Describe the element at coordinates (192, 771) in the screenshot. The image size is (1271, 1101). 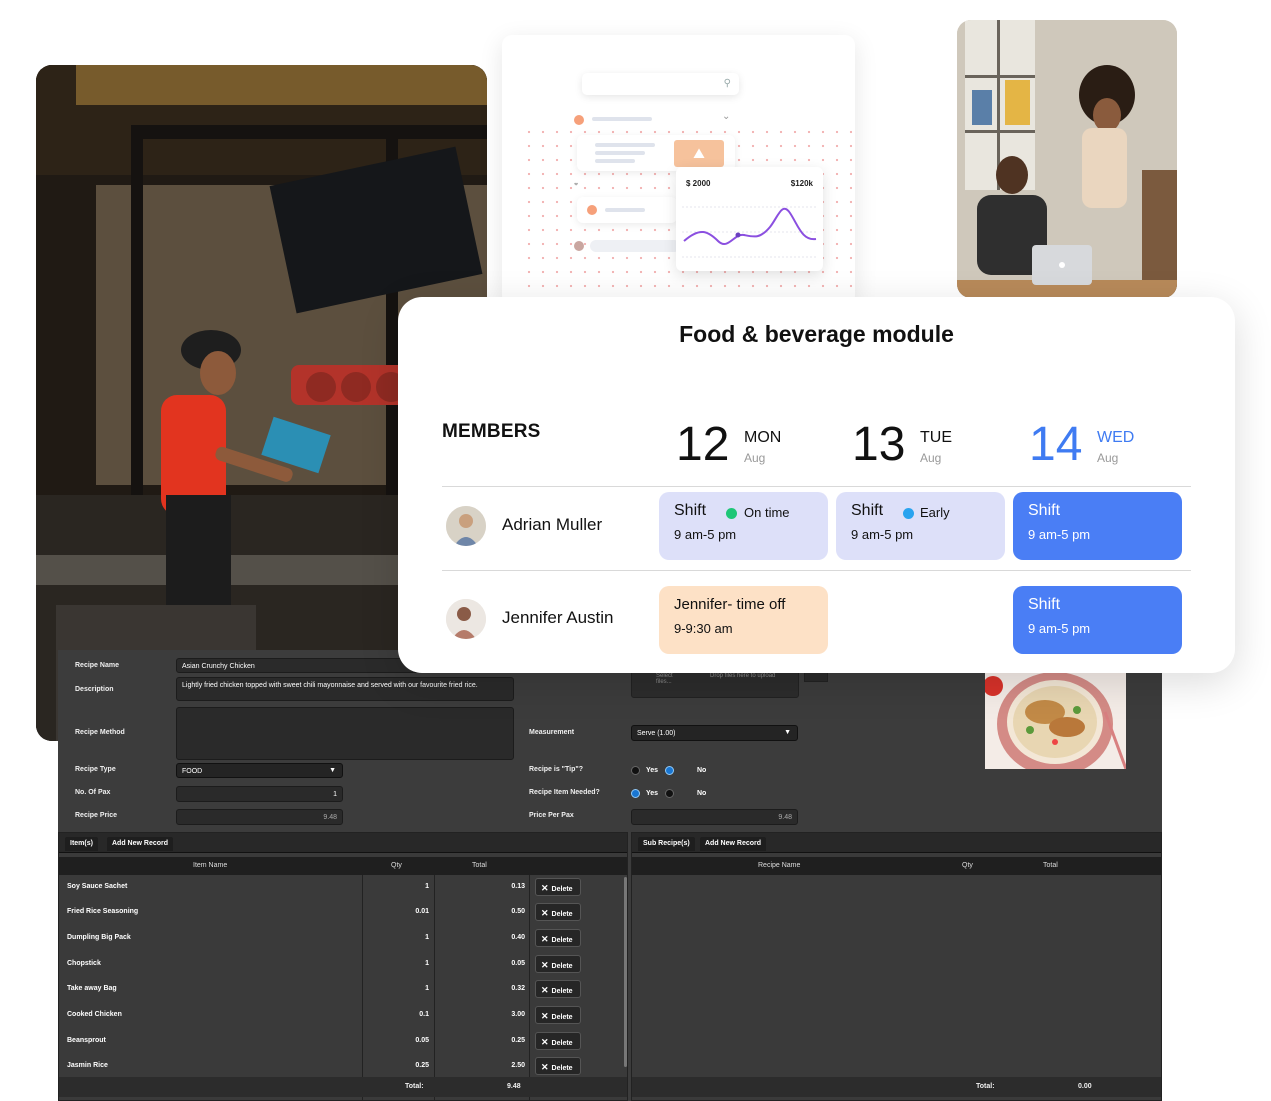
I see `recipe-type-value: FOOD` at that location.